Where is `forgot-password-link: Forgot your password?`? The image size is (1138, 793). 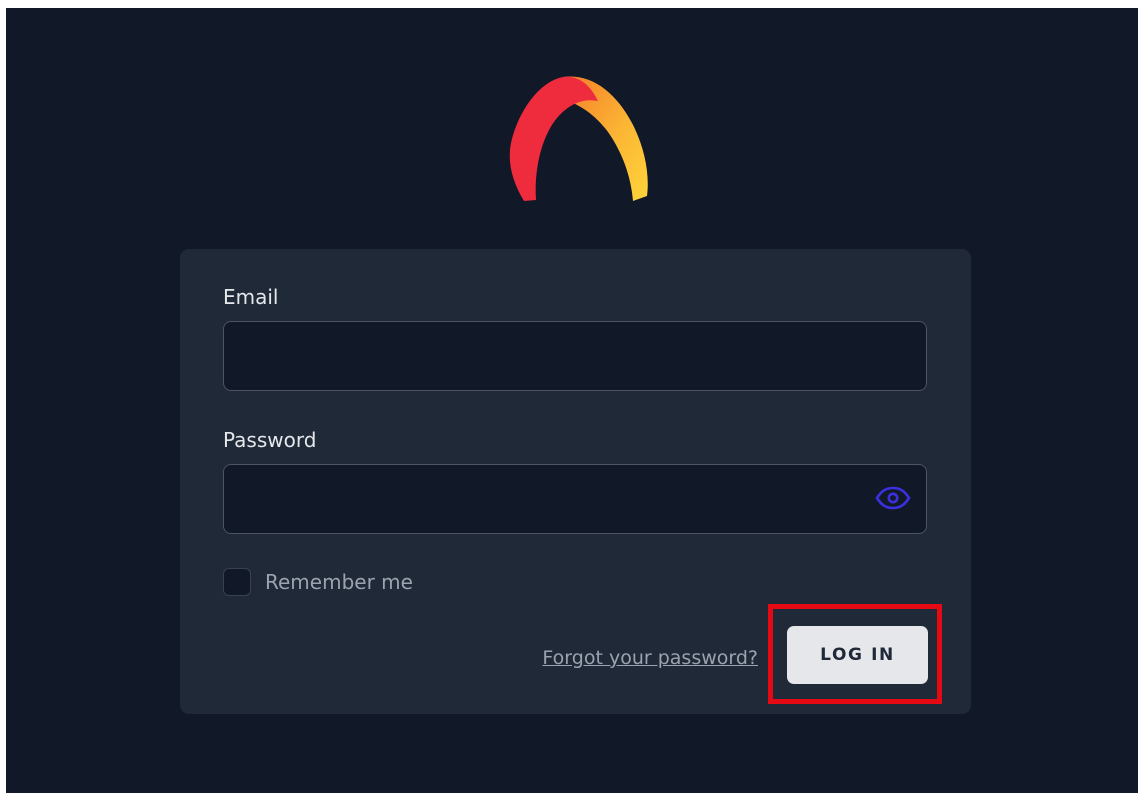
forgot-password-link: Forgot your password? is located at coordinates (650, 658).